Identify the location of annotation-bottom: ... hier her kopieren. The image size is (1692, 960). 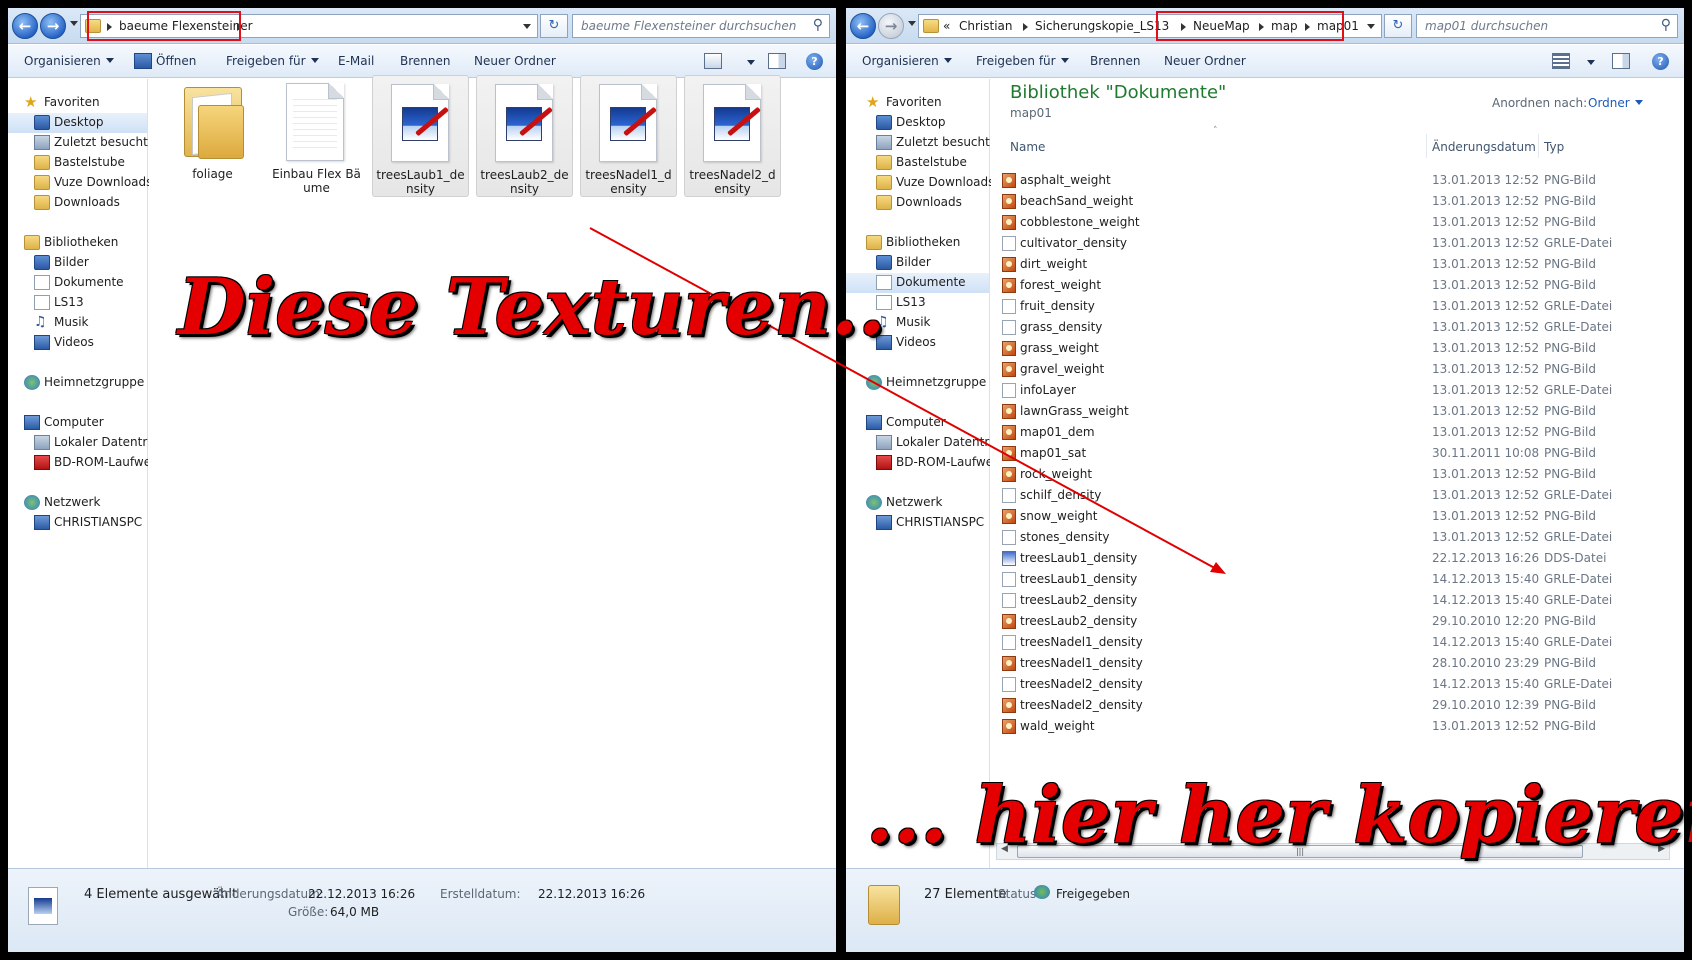
(1279, 815).